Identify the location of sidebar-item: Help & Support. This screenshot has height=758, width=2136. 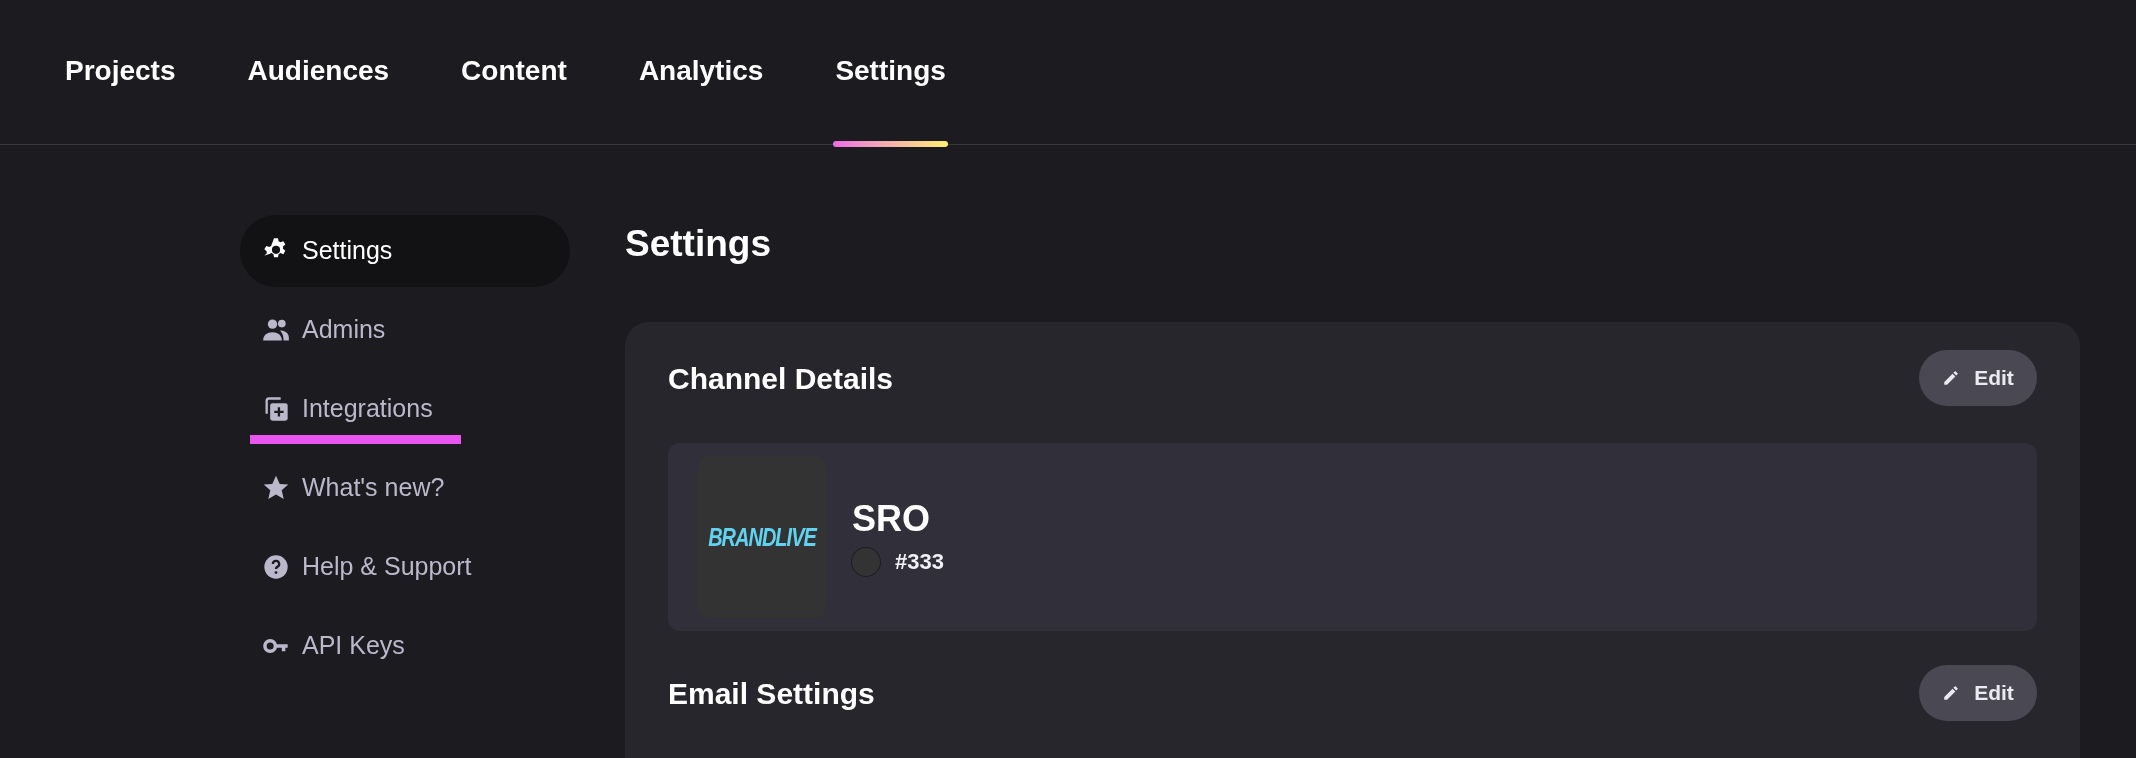
(405, 567).